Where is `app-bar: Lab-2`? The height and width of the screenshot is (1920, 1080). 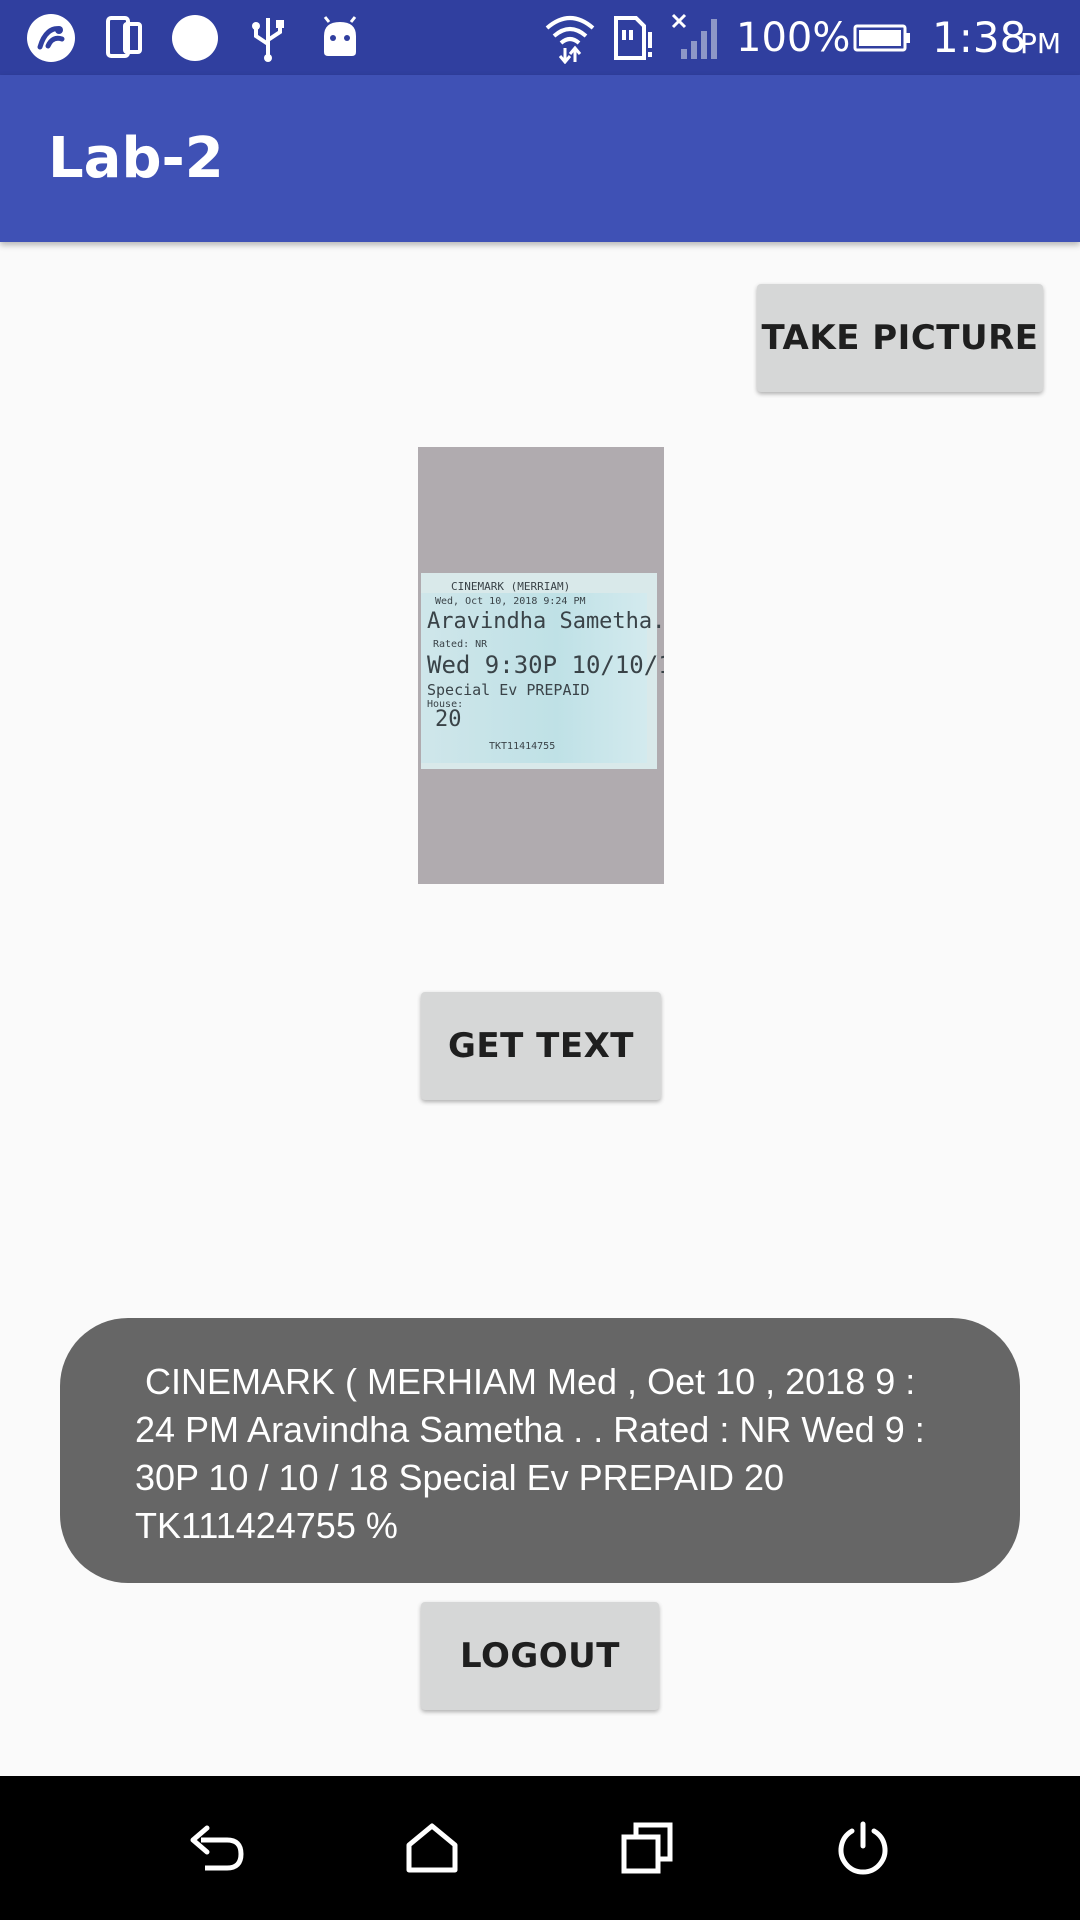
app-bar: Lab-2 is located at coordinates (540, 158).